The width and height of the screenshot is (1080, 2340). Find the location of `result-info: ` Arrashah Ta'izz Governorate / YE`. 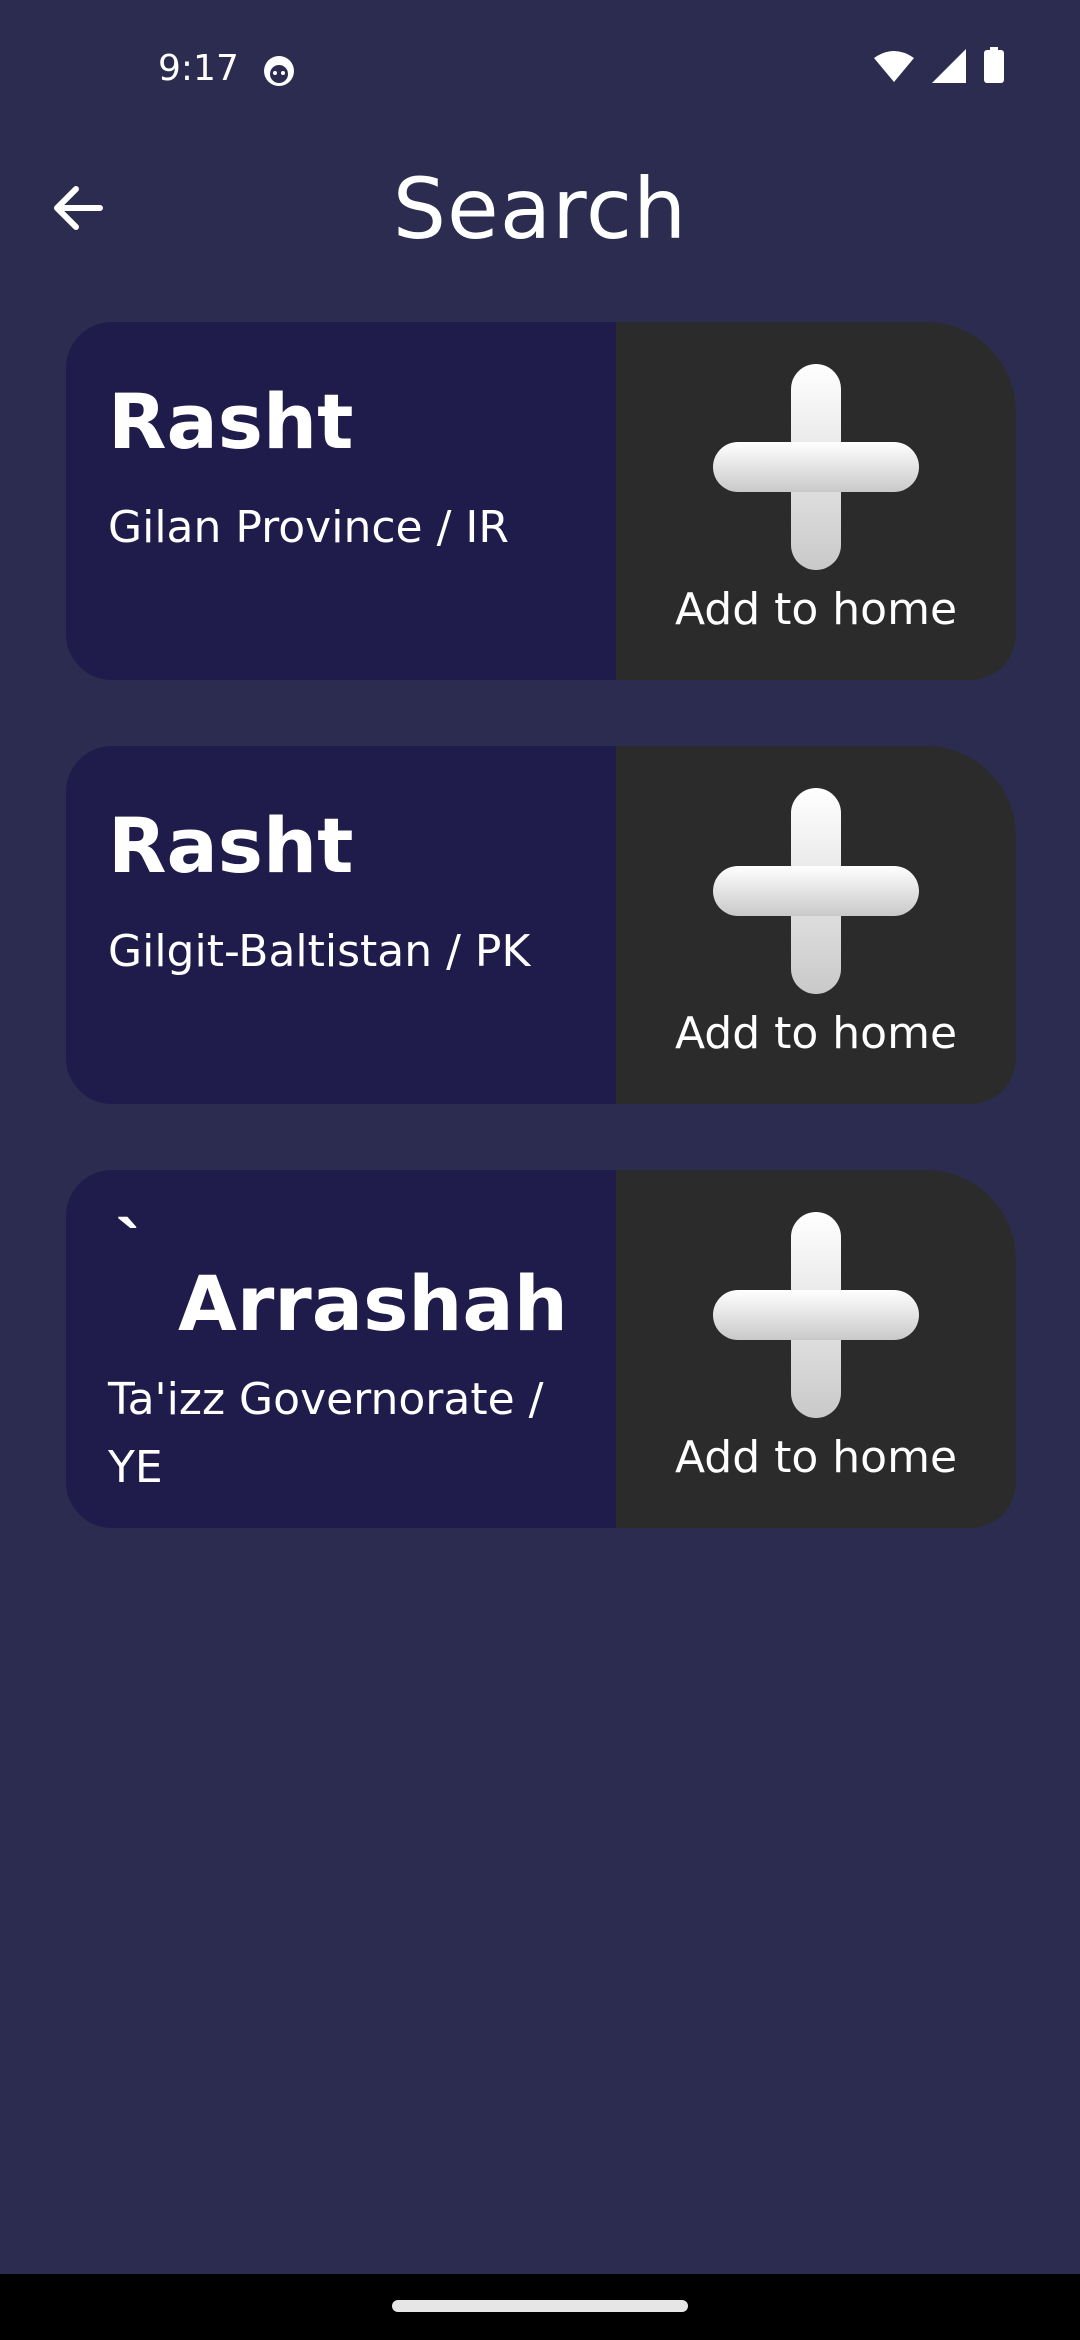

result-info: ` Arrashah Ta'izz Governorate / YE is located at coordinates (341, 1349).